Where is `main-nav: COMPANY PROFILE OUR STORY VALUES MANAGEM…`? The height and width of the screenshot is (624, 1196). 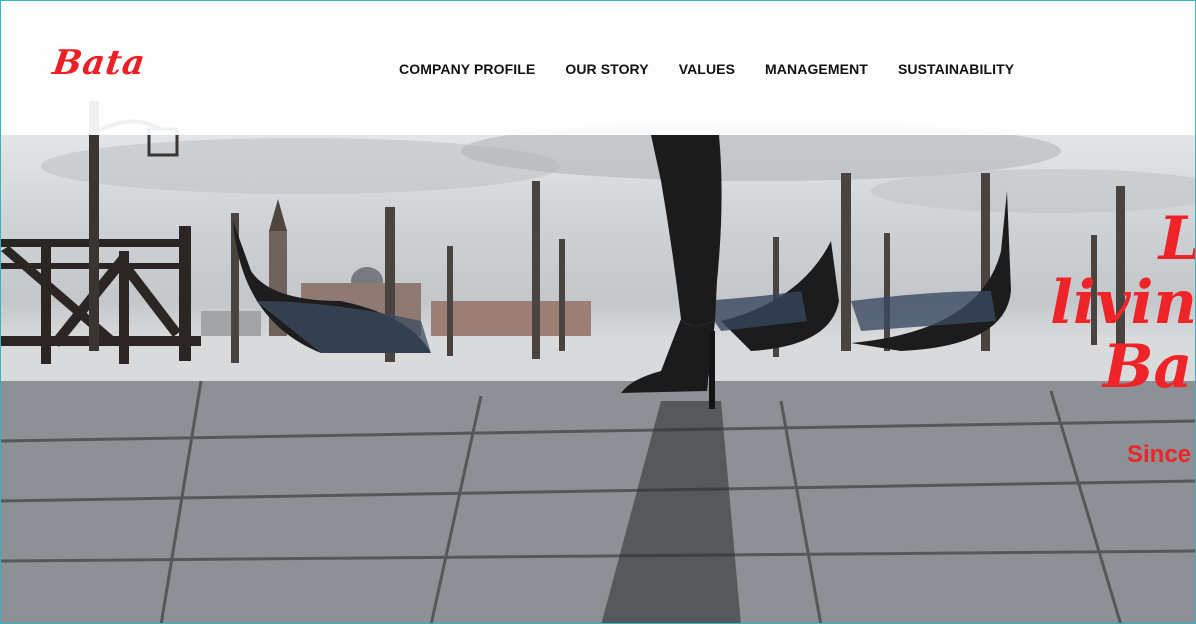 main-nav: COMPANY PROFILE OUR STORY VALUES MANAGEM… is located at coordinates (706, 69).